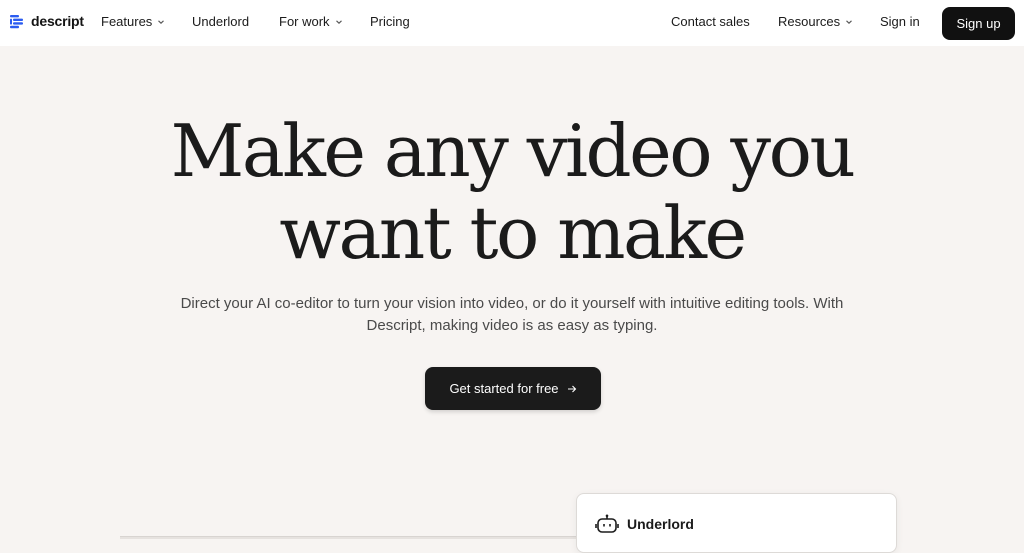  I want to click on nav-pricing-label: Pricing, so click(390, 21).